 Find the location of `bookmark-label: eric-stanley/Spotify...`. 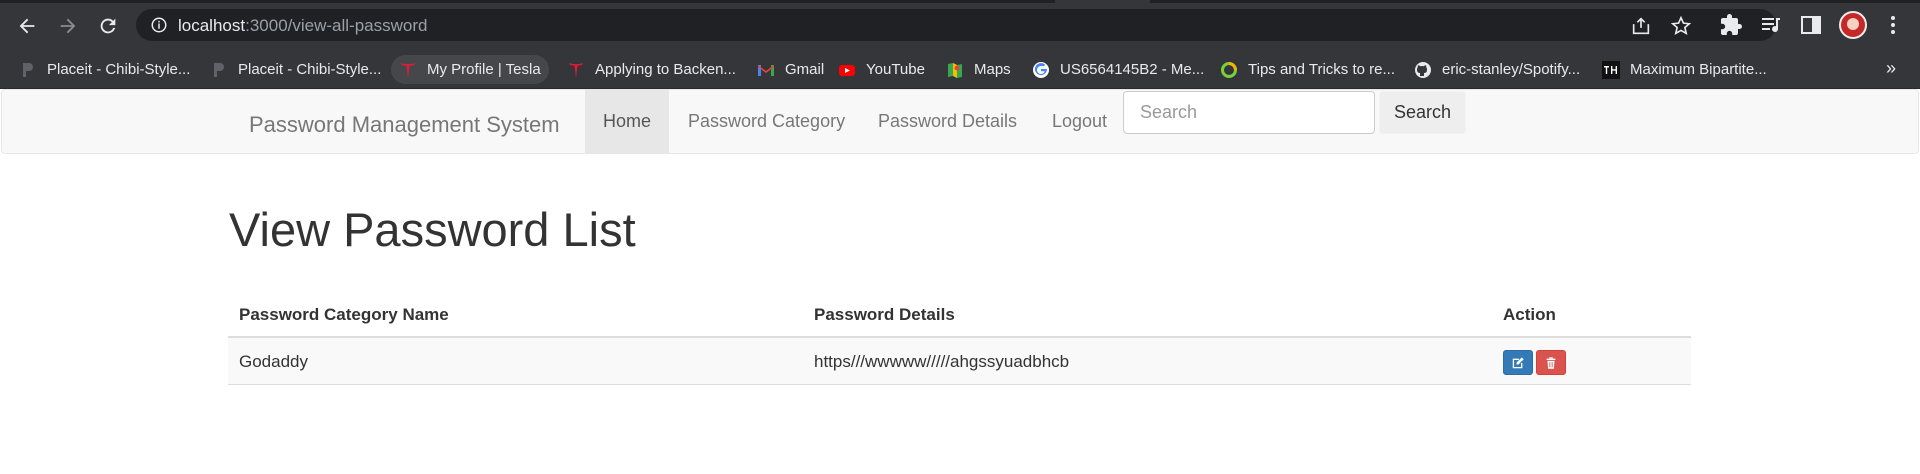

bookmark-label: eric-stanley/Spotify... is located at coordinates (1511, 69).